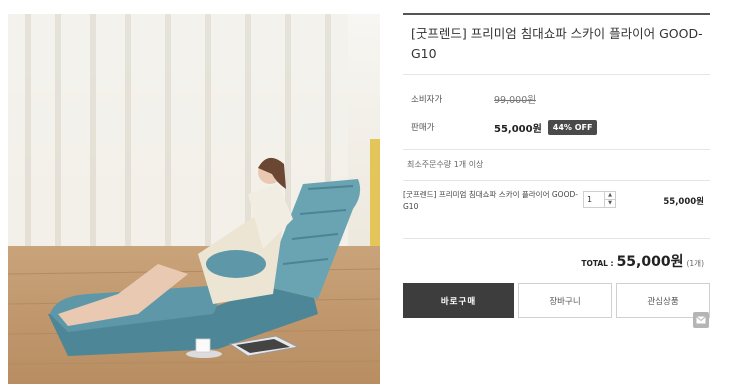  Describe the element at coordinates (427, 100) in the screenshot. I see `consumer-price-label: 소비자가` at that location.